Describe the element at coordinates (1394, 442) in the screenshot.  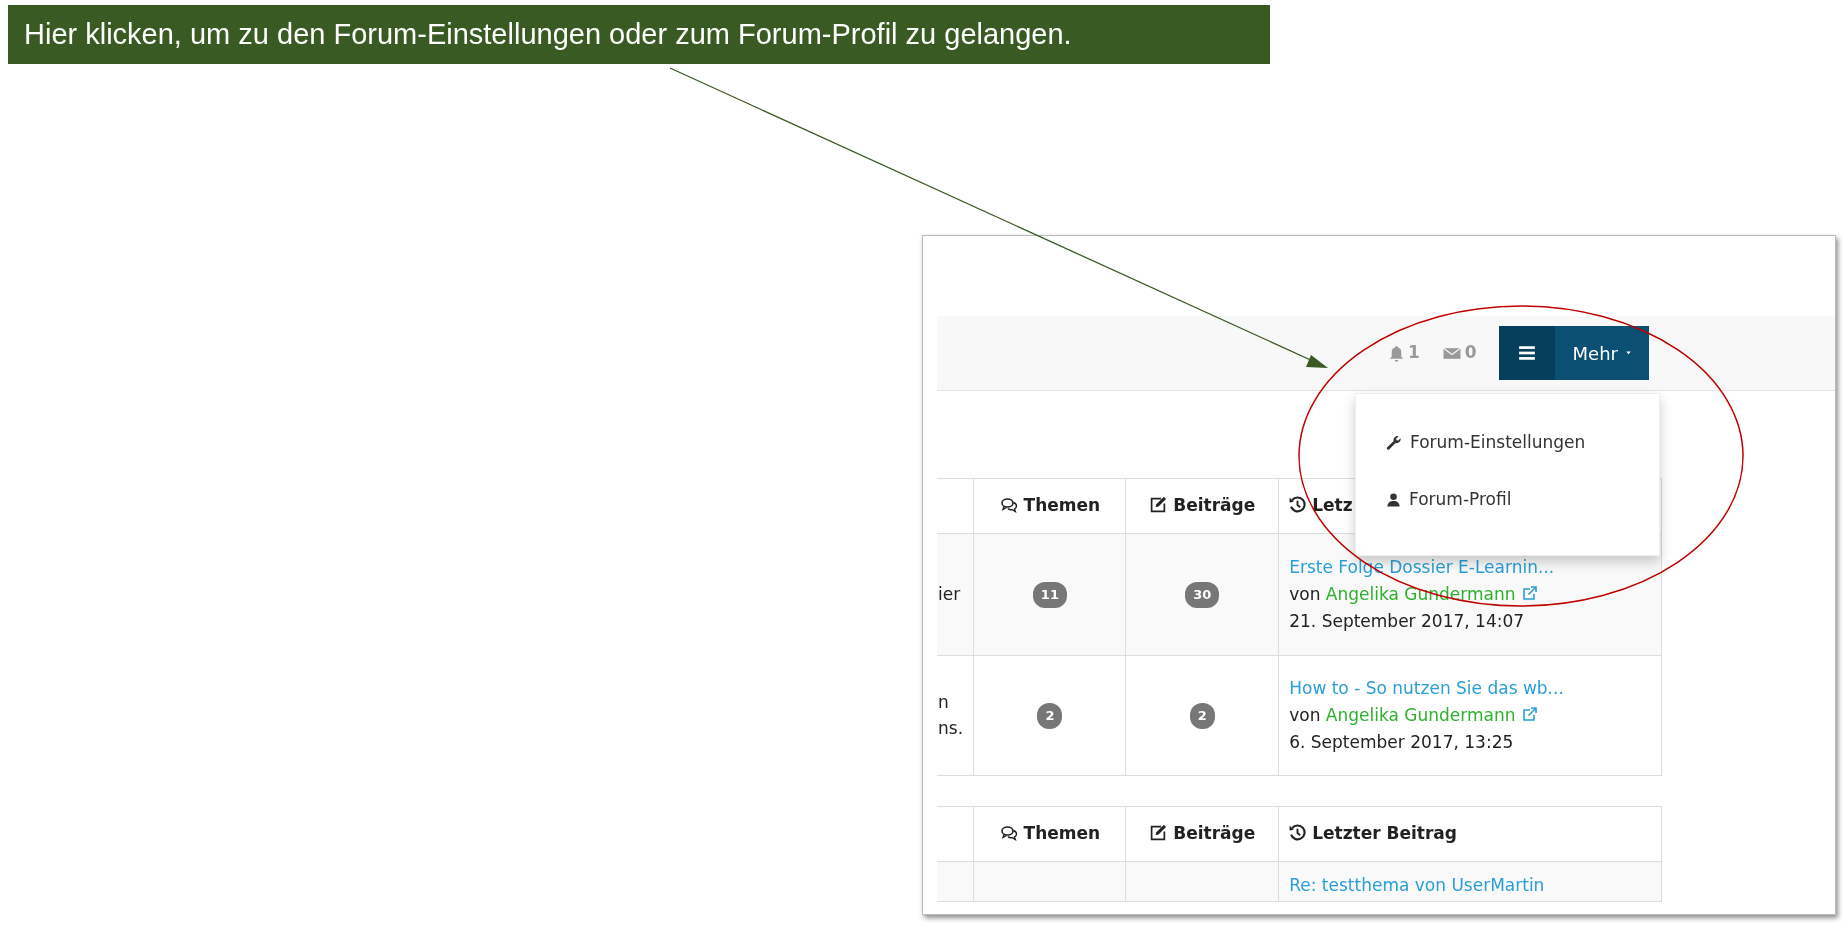
I see `wrench-icon` at that location.